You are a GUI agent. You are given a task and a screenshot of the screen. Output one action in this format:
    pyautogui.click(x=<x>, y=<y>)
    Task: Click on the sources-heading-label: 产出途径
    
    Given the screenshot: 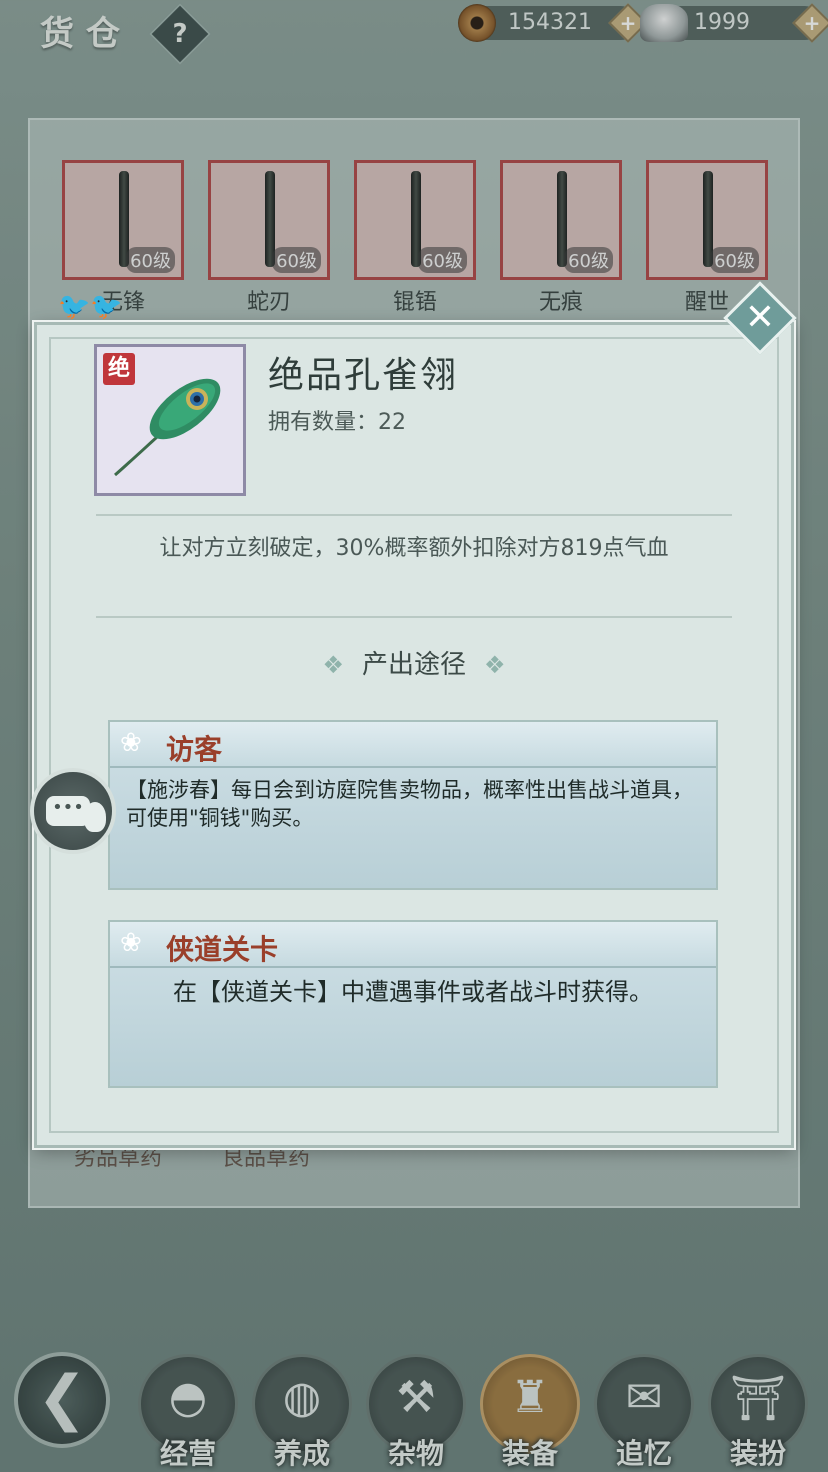 What is the action you would take?
    pyautogui.click(x=413, y=665)
    